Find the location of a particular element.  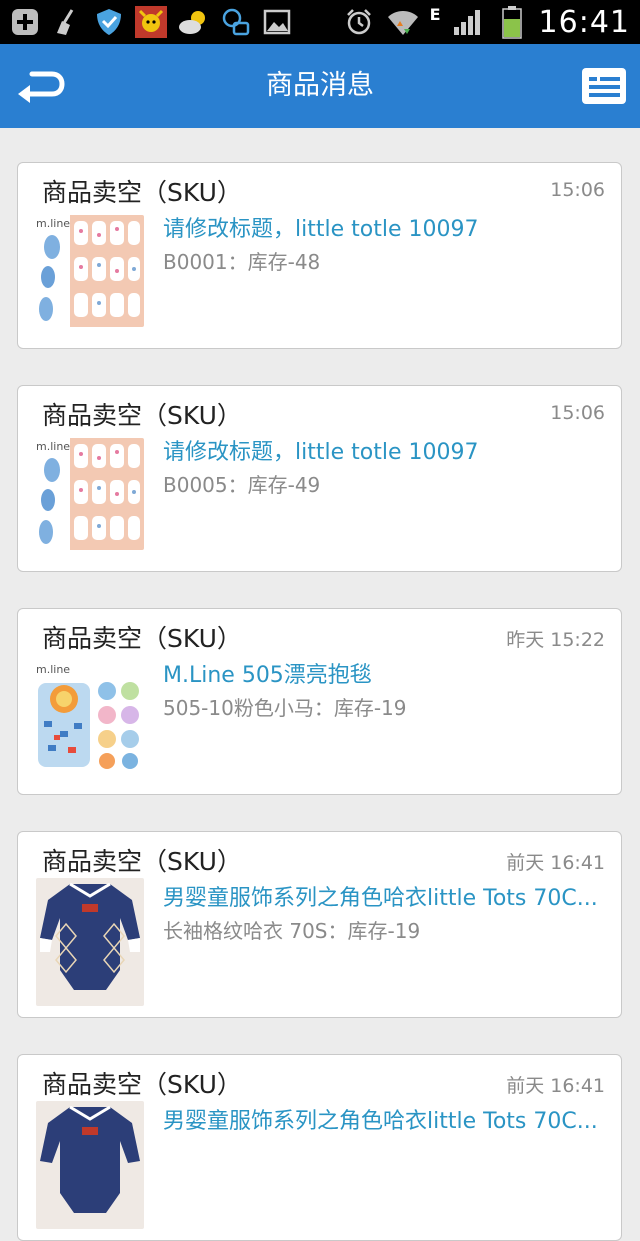

sku-stock-text: 长袖格纹哈衣 70S：库存-19 is located at coordinates (292, 931).